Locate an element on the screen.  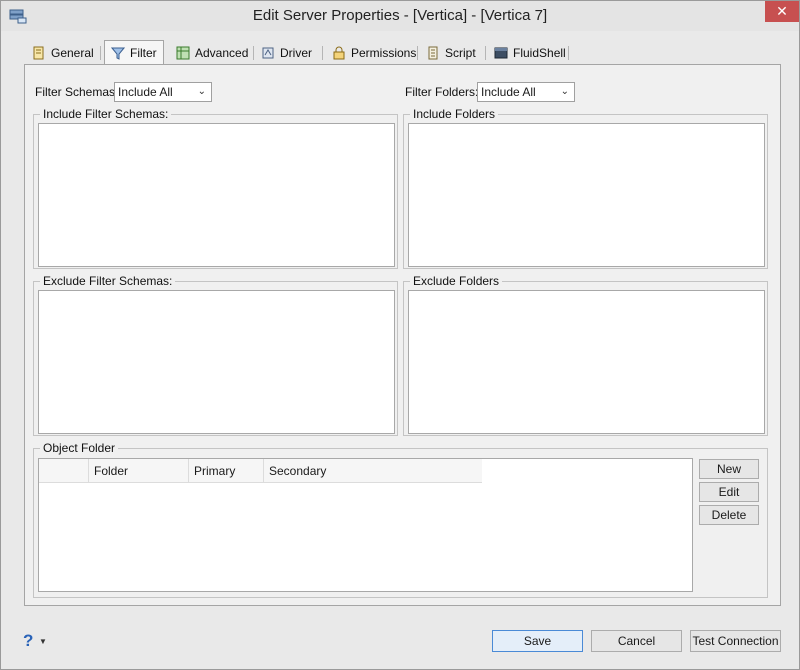
help-icon: ? is located at coordinates (28, 641).